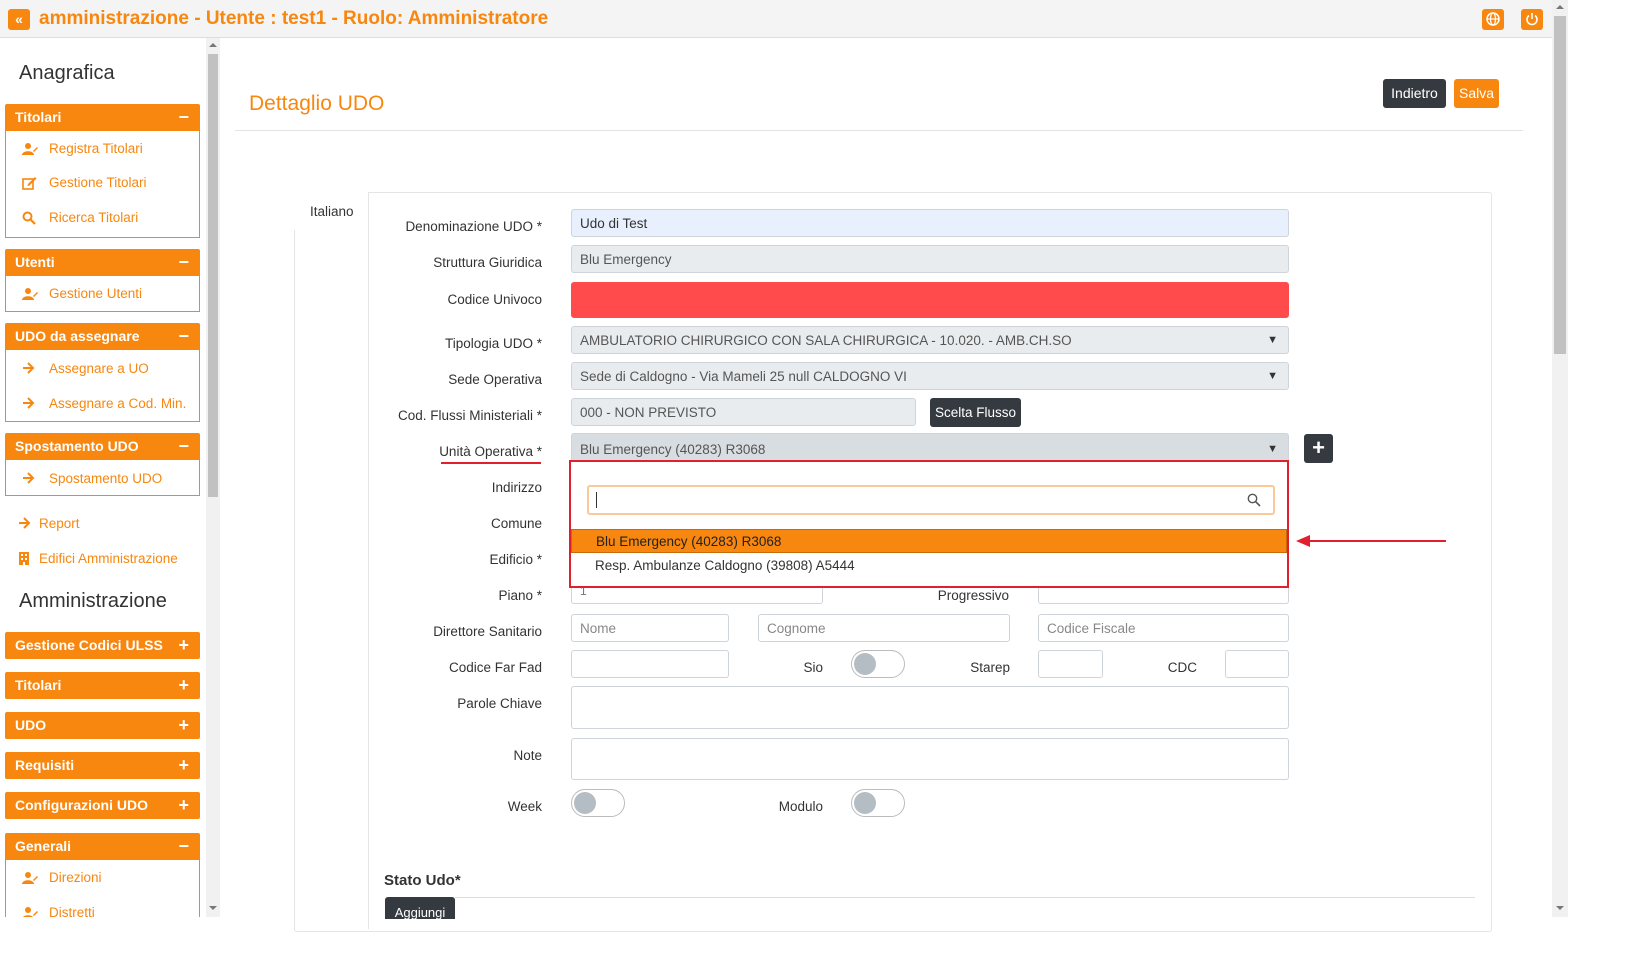  I want to click on panel-gestione-codici-ulss-header: Gestione Codici ULSS +, so click(102, 645).